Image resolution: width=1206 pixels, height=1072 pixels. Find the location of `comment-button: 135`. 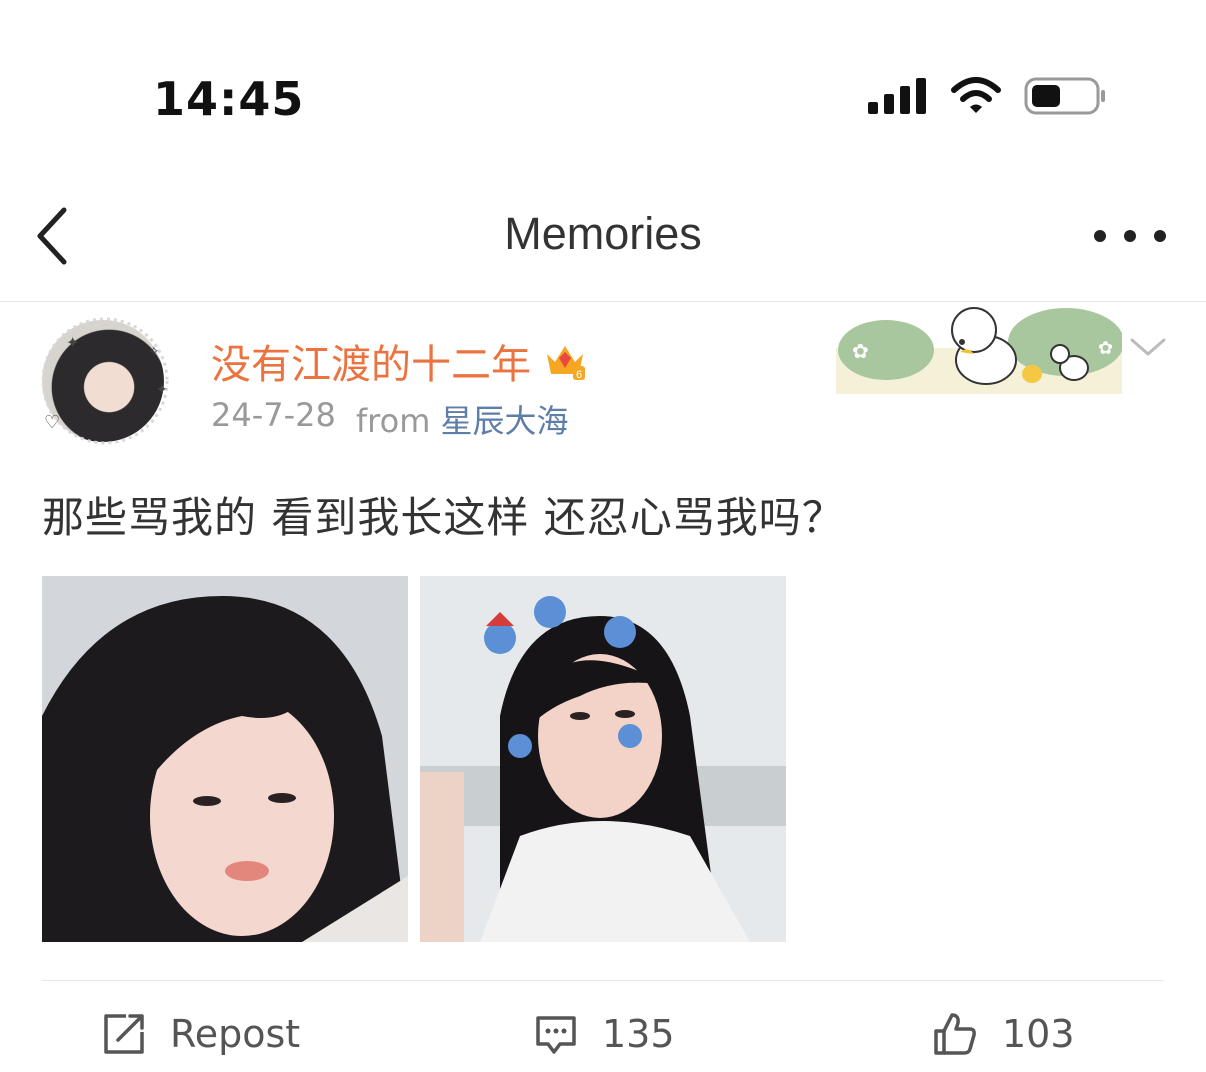

comment-button: 135 is located at coordinates (604, 1034).